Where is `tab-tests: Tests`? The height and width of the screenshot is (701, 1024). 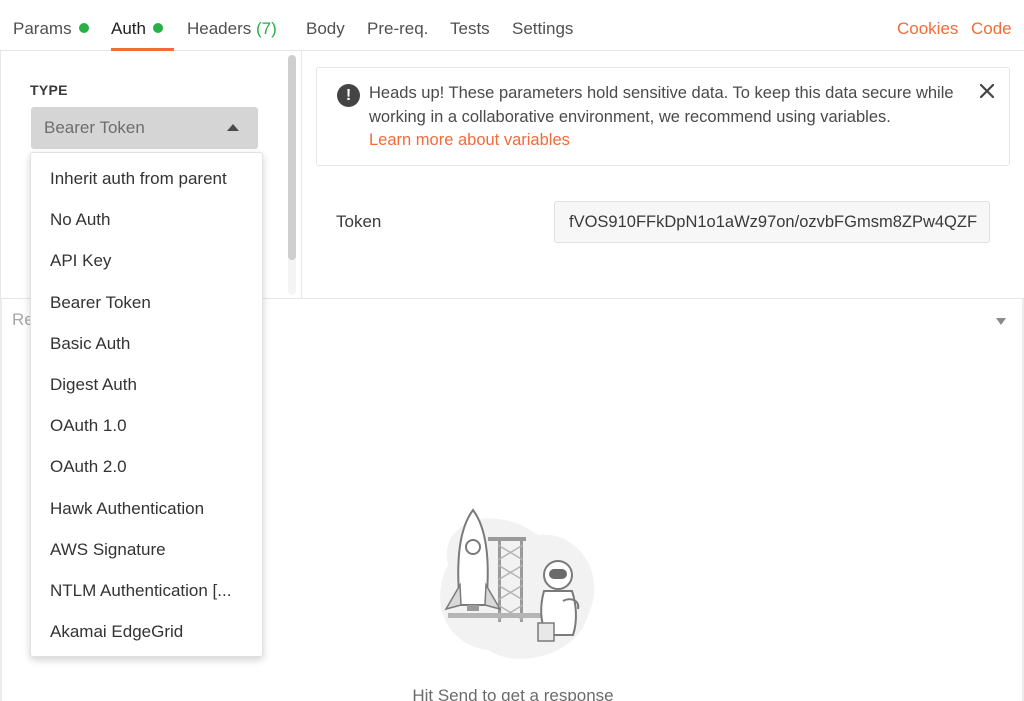 tab-tests: Tests is located at coordinates (470, 25).